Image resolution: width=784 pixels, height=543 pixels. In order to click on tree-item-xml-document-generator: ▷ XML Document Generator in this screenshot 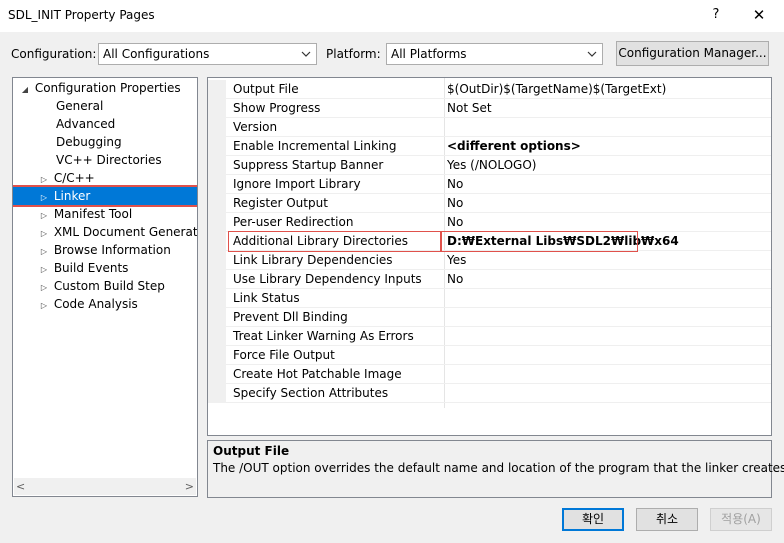, I will do `click(117, 232)`.